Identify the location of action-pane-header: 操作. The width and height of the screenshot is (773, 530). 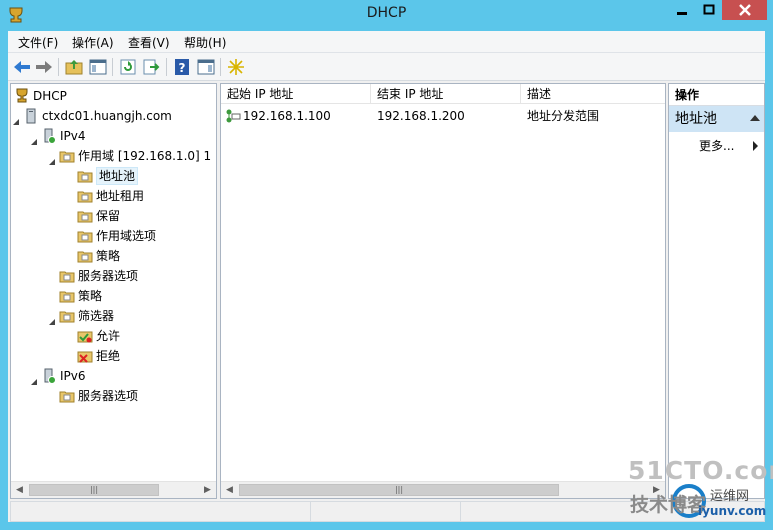
(716, 95).